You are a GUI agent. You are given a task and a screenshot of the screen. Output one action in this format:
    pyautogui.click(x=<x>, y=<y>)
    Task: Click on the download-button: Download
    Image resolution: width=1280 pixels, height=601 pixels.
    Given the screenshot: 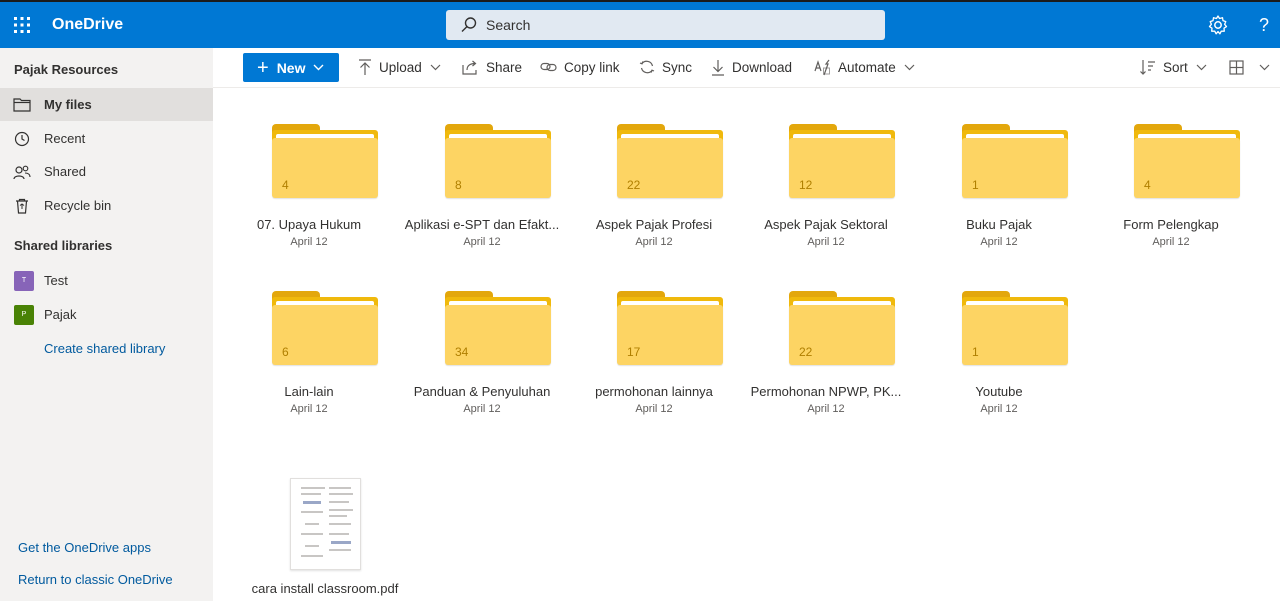 What is the action you would take?
    pyautogui.click(x=751, y=67)
    